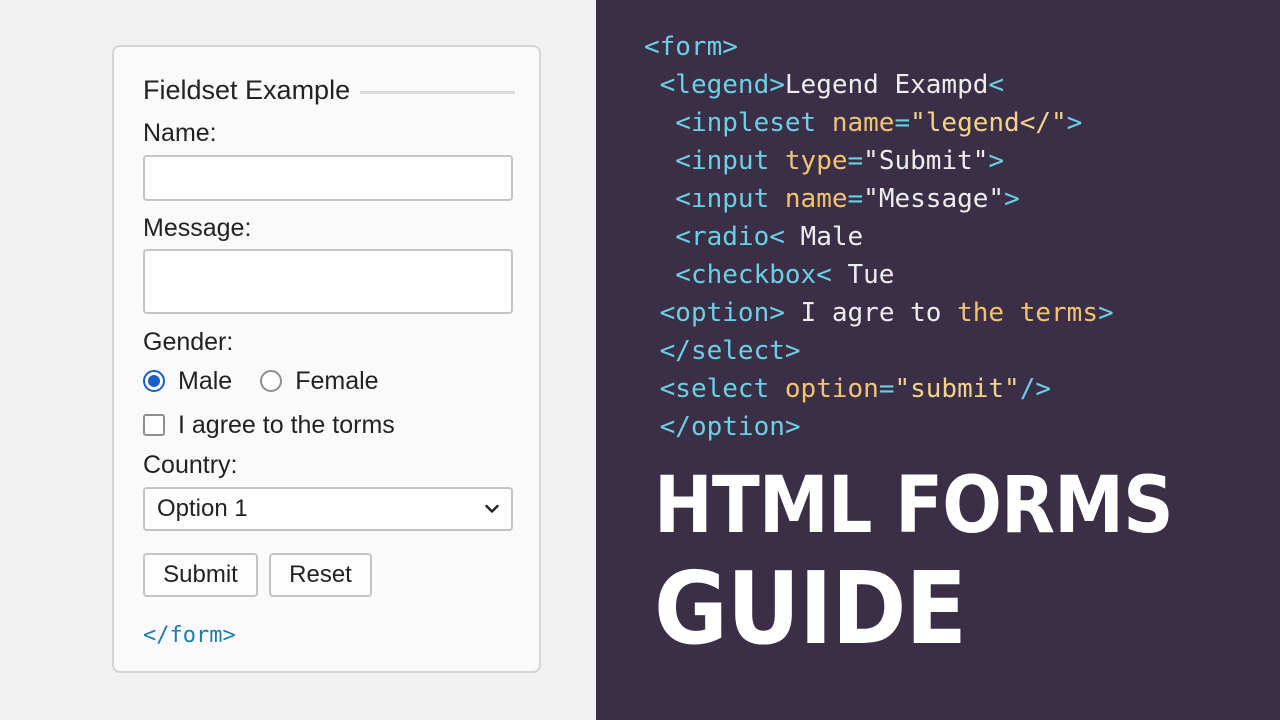 The width and height of the screenshot is (1280, 720). Describe the element at coordinates (200, 575) in the screenshot. I see `submit-button: Submit` at that location.